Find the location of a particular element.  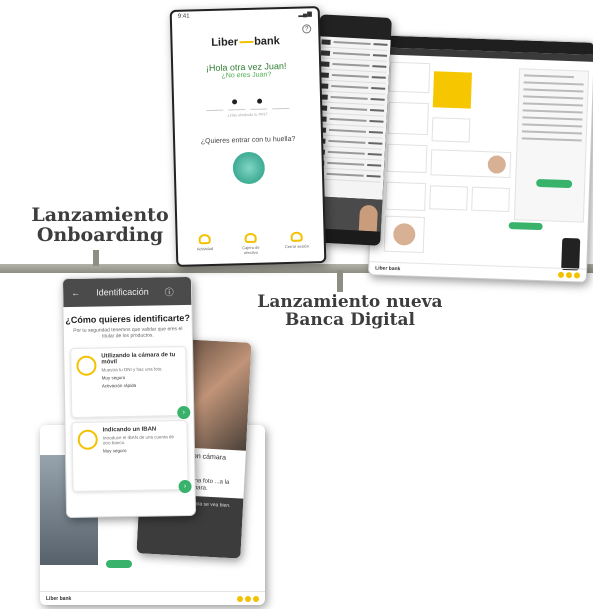

view-all-button is located at coordinates (554, 183).